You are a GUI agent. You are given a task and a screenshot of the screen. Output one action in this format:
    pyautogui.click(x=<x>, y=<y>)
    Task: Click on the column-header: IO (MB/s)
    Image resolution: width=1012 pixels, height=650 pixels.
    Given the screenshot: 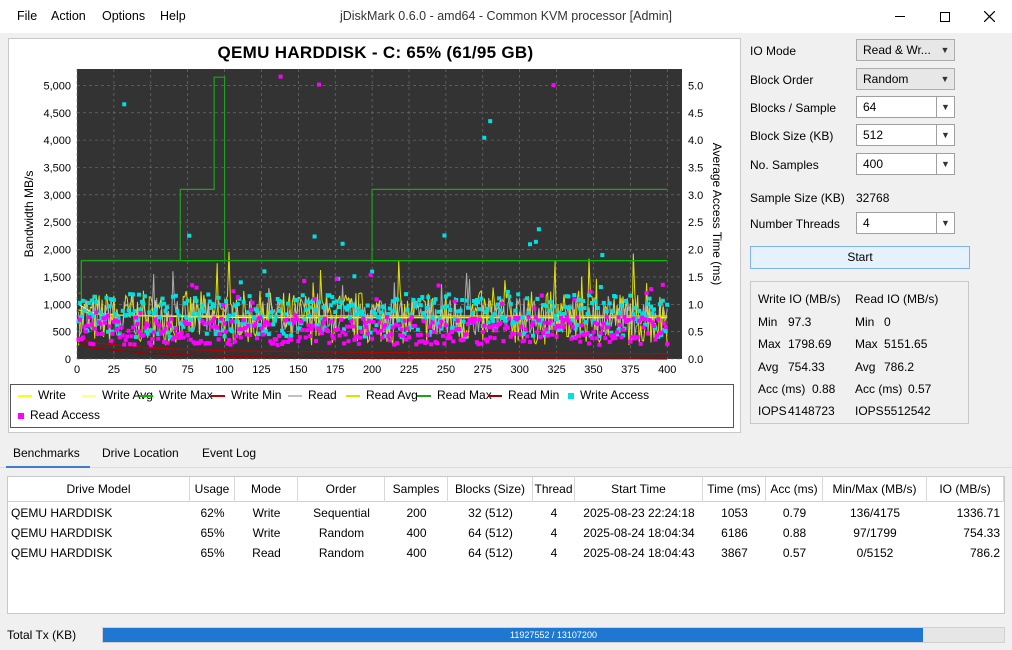 What is the action you would take?
    pyautogui.click(x=965, y=489)
    